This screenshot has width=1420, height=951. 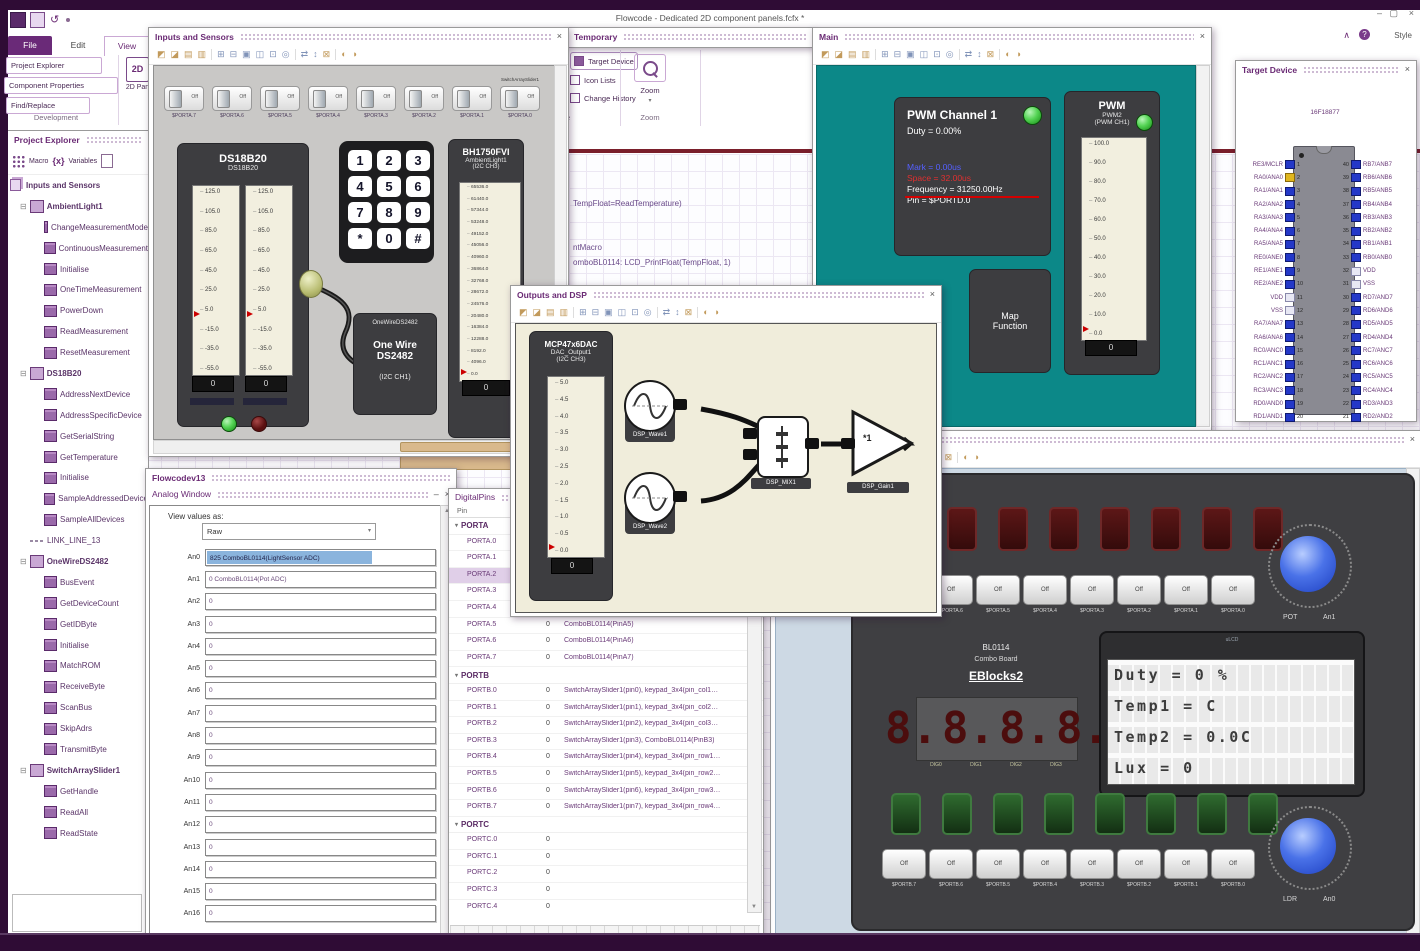 What do you see at coordinates (78, 394) in the screenshot?
I see `tree-item-addressnextdevice: AddressNextDevice` at bounding box center [78, 394].